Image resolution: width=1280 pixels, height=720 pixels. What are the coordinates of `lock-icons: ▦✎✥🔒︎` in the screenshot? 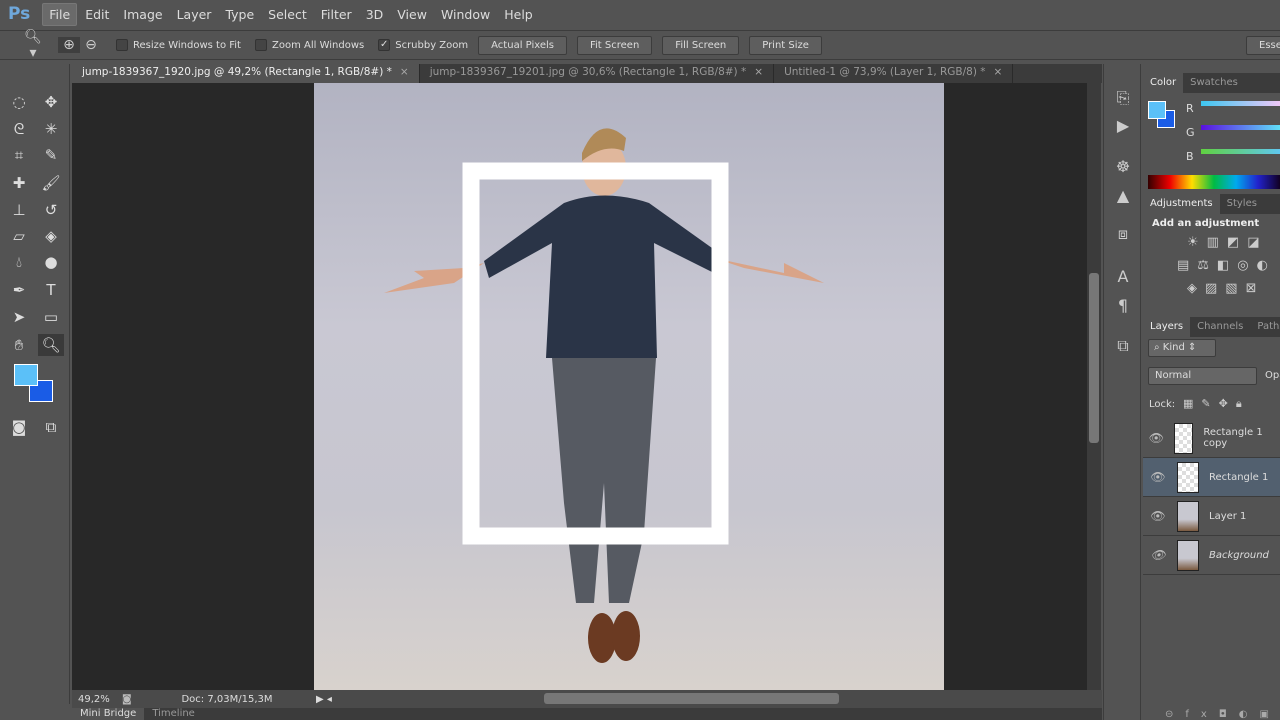 It's located at (1216, 404).